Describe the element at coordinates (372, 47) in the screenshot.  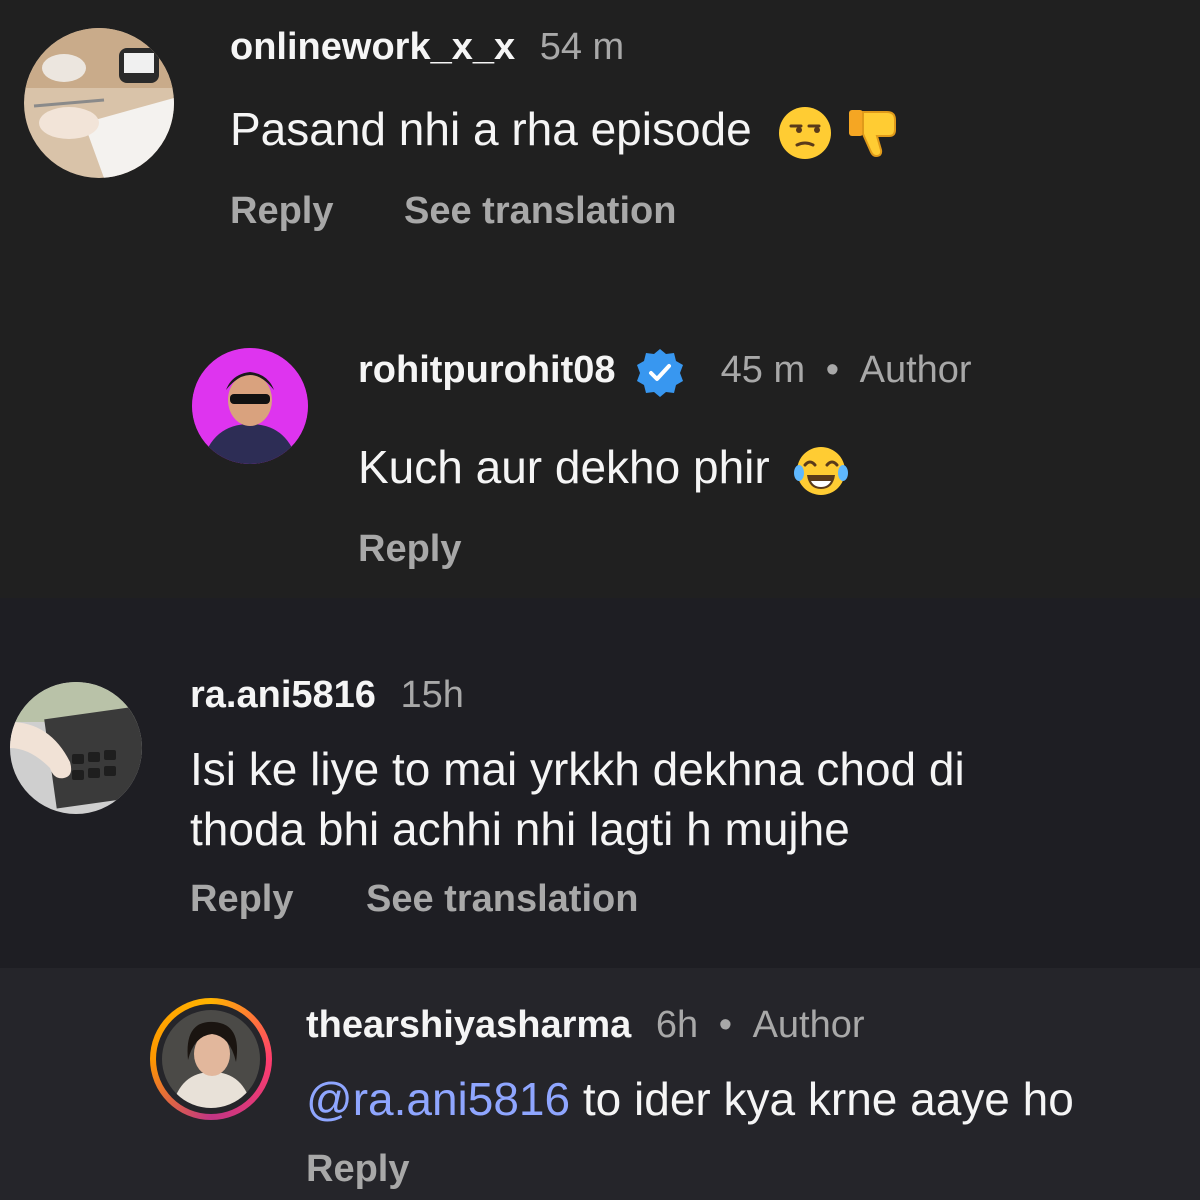
I see `username-text: onlinework_x_x` at that location.